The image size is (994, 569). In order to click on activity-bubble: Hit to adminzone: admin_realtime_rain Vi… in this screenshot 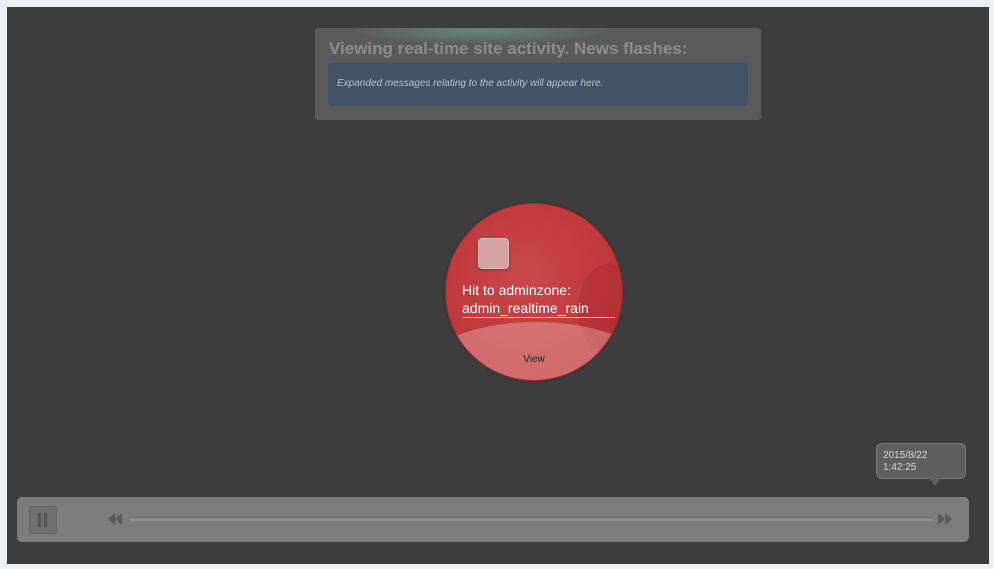, I will do `click(534, 292)`.